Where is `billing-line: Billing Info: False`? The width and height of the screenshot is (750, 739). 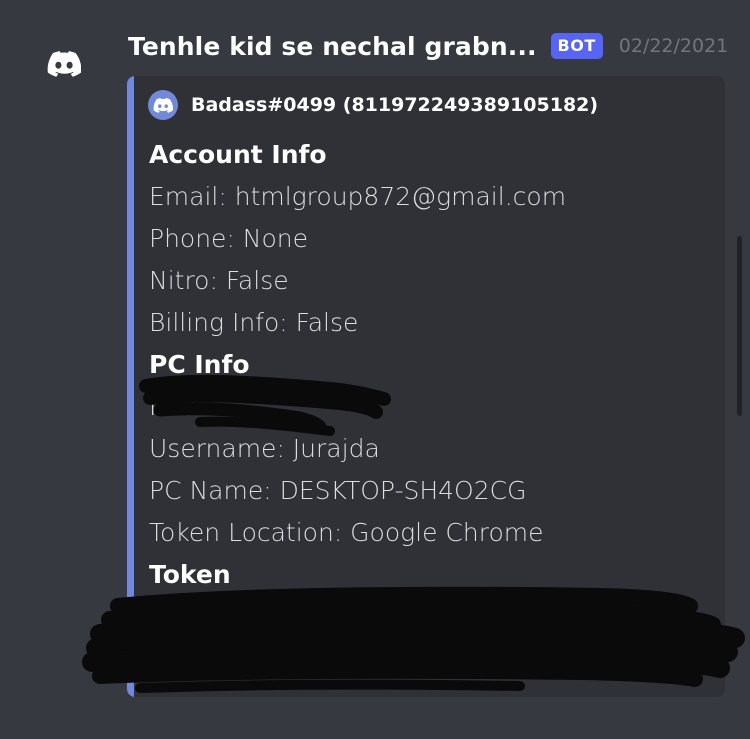
billing-line: Billing Info: False is located at coordinates (254, 322).